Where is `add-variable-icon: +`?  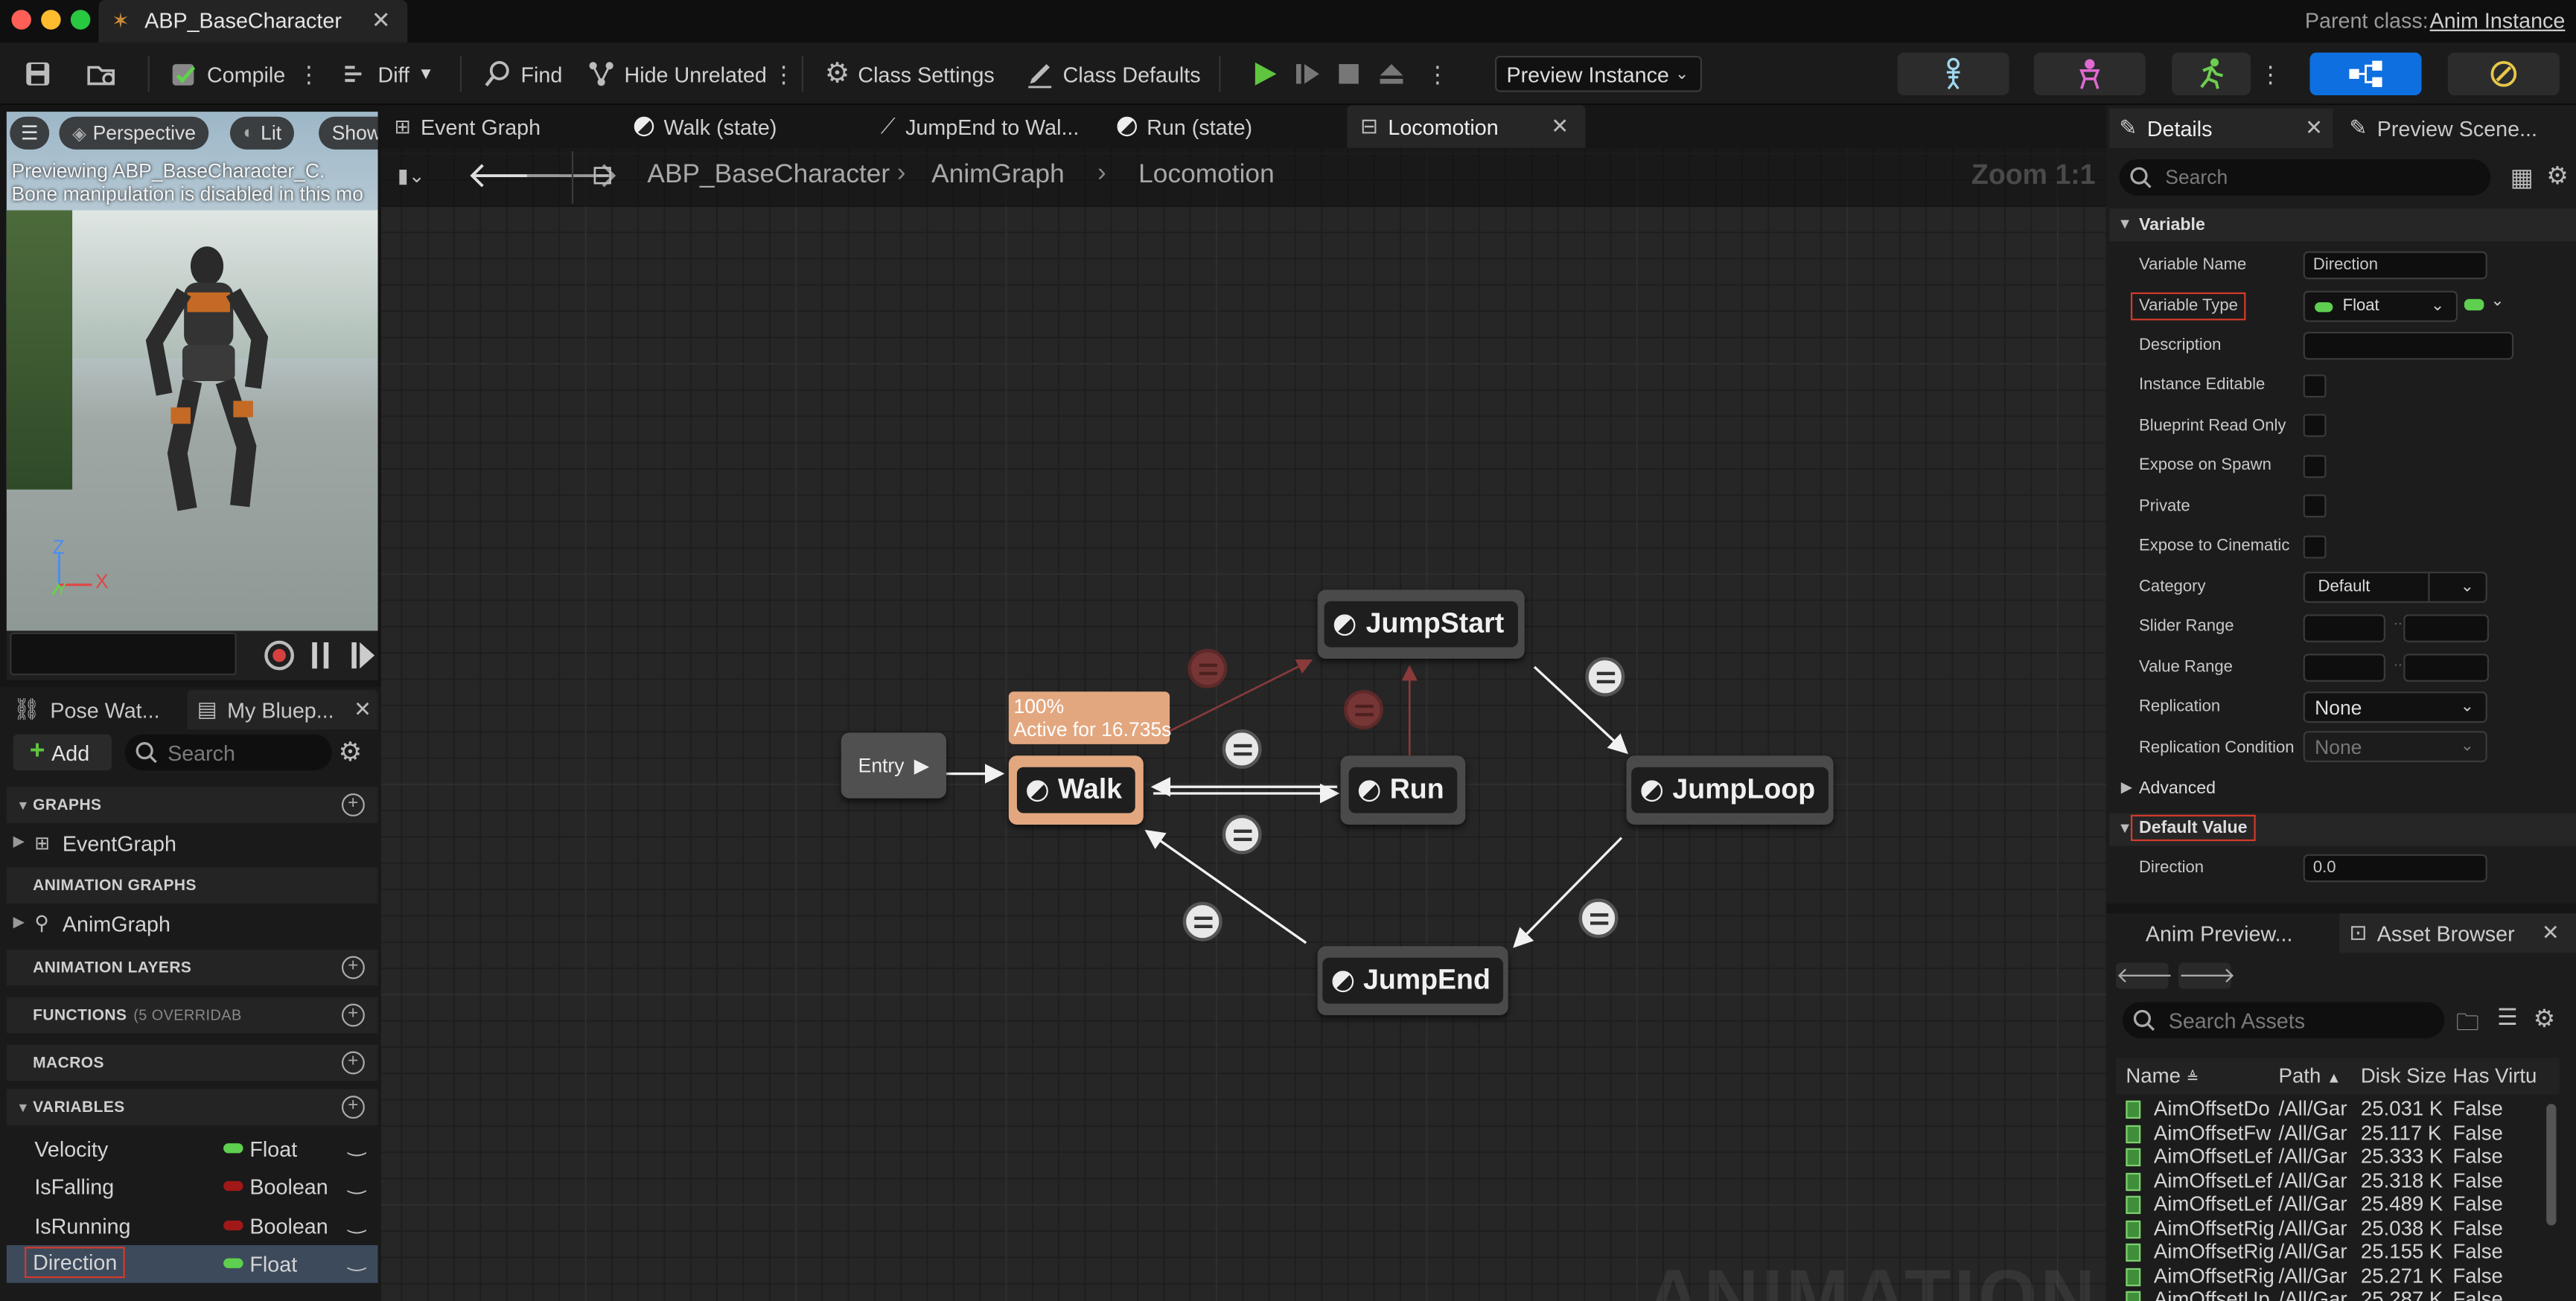
add-variable-icon: + is located at coordinates (353, 1107).